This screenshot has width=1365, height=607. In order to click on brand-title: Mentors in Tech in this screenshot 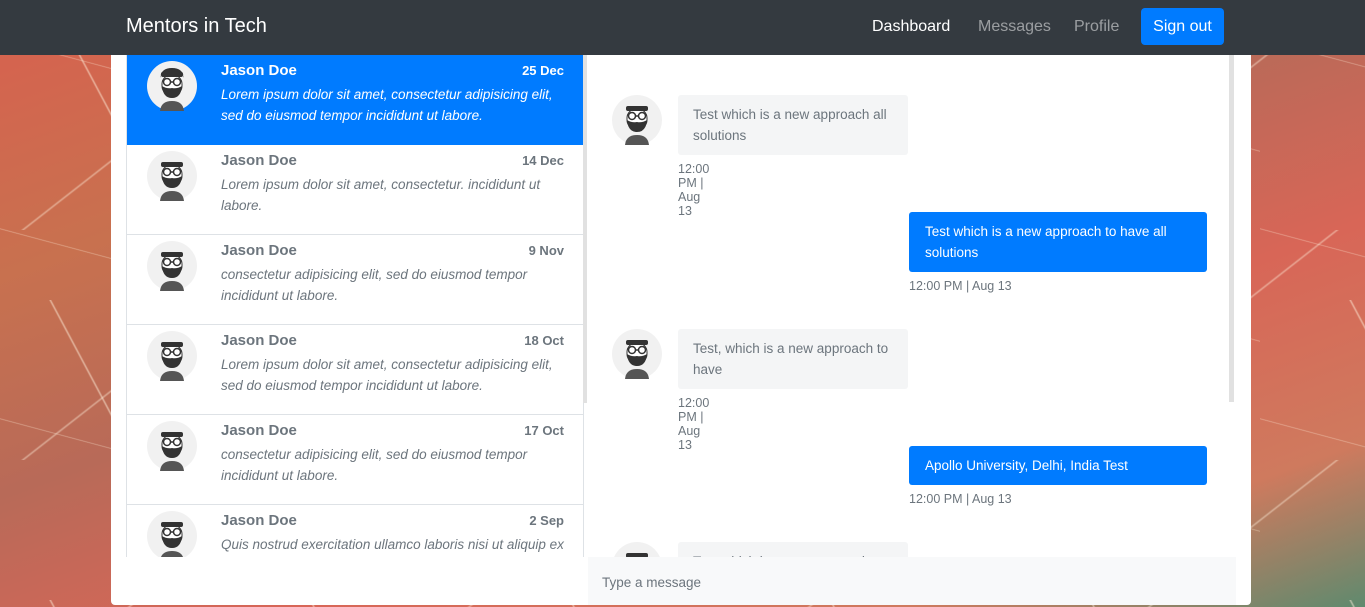, I will do `click(196, 26)`.